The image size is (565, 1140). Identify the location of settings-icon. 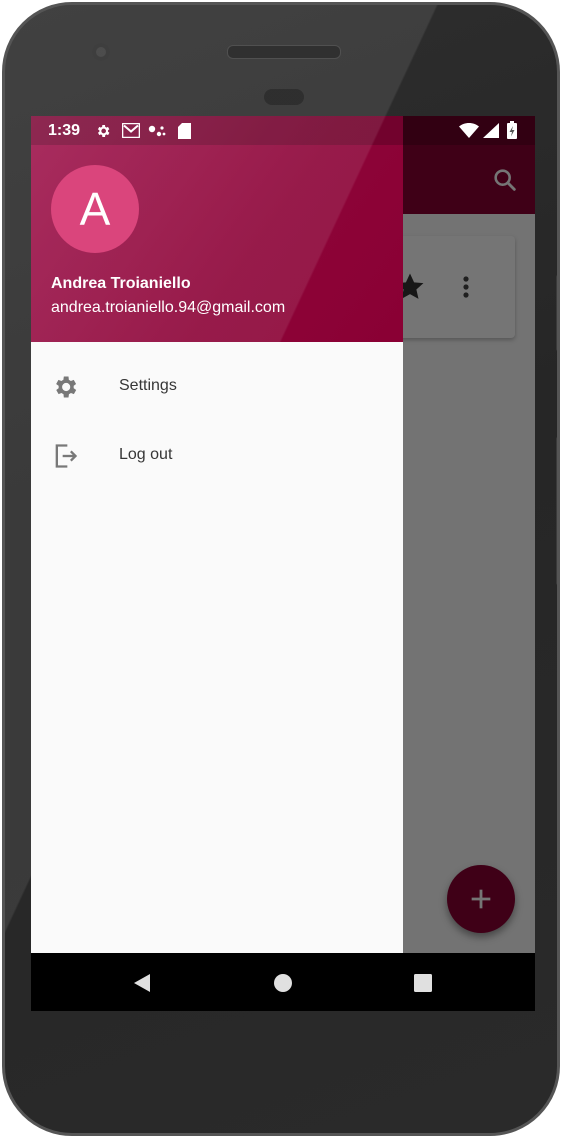
(103, 131).